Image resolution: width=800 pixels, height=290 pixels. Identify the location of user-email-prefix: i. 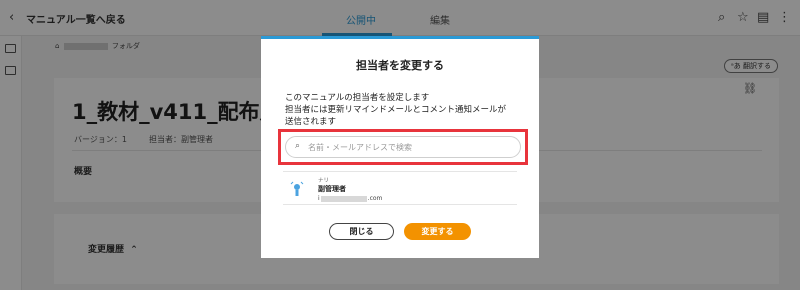
(319, 198).